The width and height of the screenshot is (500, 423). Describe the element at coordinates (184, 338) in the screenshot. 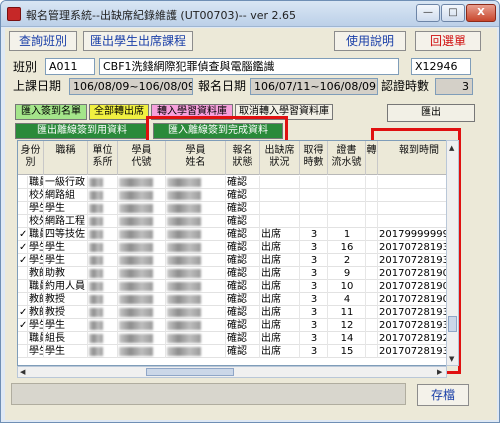

I see `redacted-name` at that location.